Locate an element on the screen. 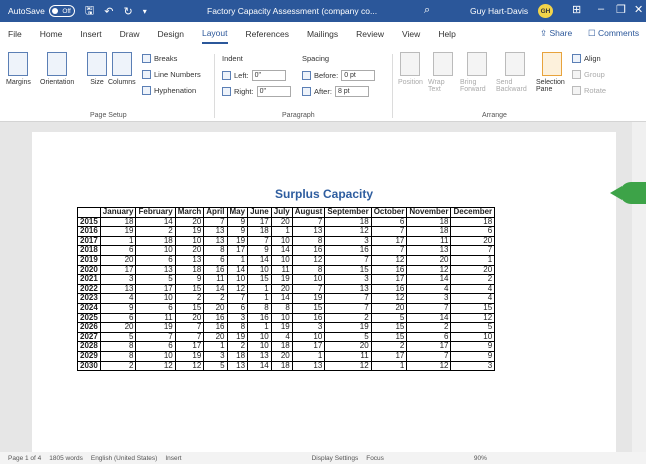 This screenshot has width=646, height=464. wrap-text-button: Wrap Text is located at coordinates (443, 72).